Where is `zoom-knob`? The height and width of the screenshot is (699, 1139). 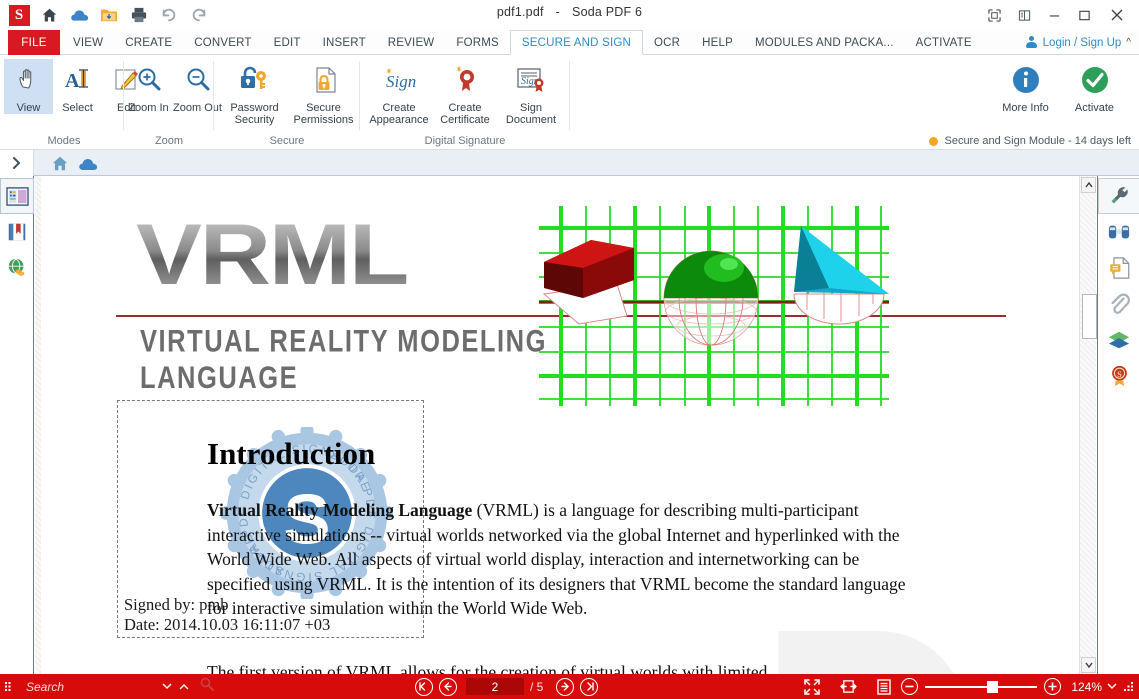 zoom-knob is located at coordinates (993, 686).